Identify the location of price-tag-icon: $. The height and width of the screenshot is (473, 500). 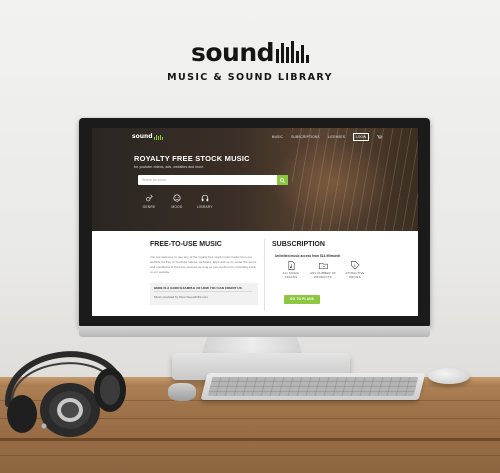
(354, 265).